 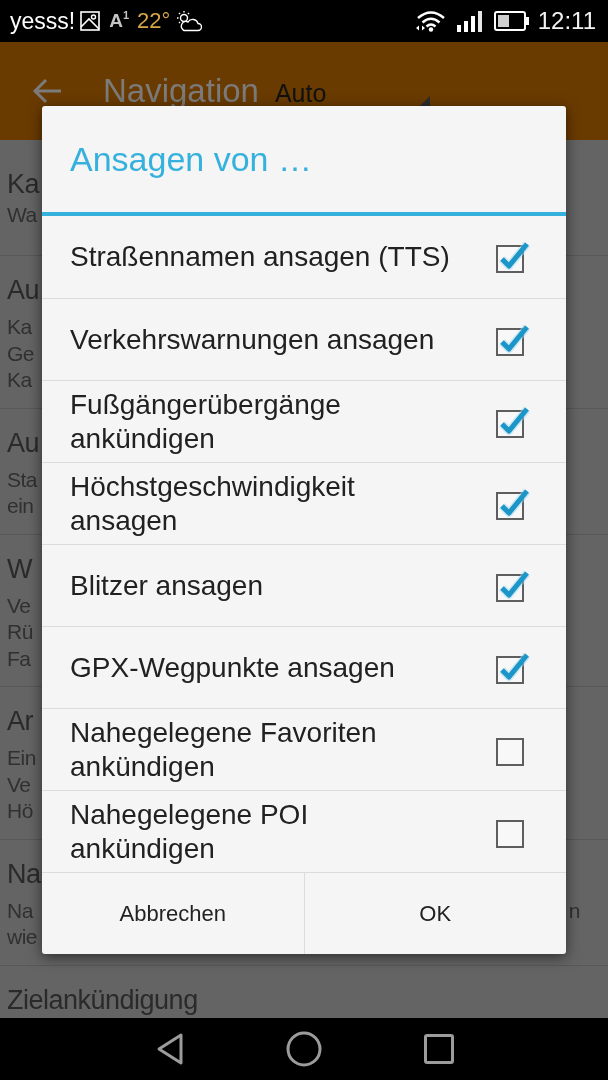 What do you see at coordinates (260, 257) in the screenshot?
I see `option-label: Straßennamen ansagen (TTS)` at bounding box center [260, 257].